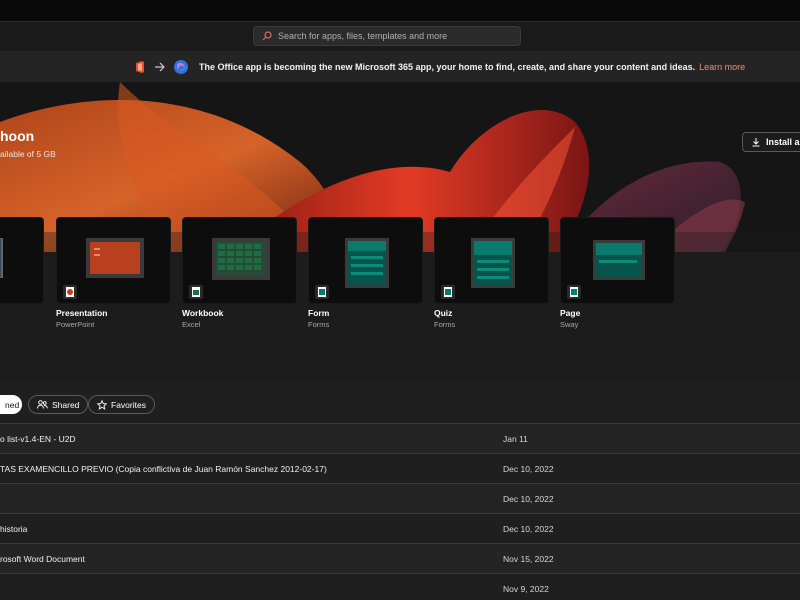 This screenshot has height=600, width=800. Describe the element at coordinates (42, 559) in the screenshot. I see `file-name: rosoft Word Document` at that location.